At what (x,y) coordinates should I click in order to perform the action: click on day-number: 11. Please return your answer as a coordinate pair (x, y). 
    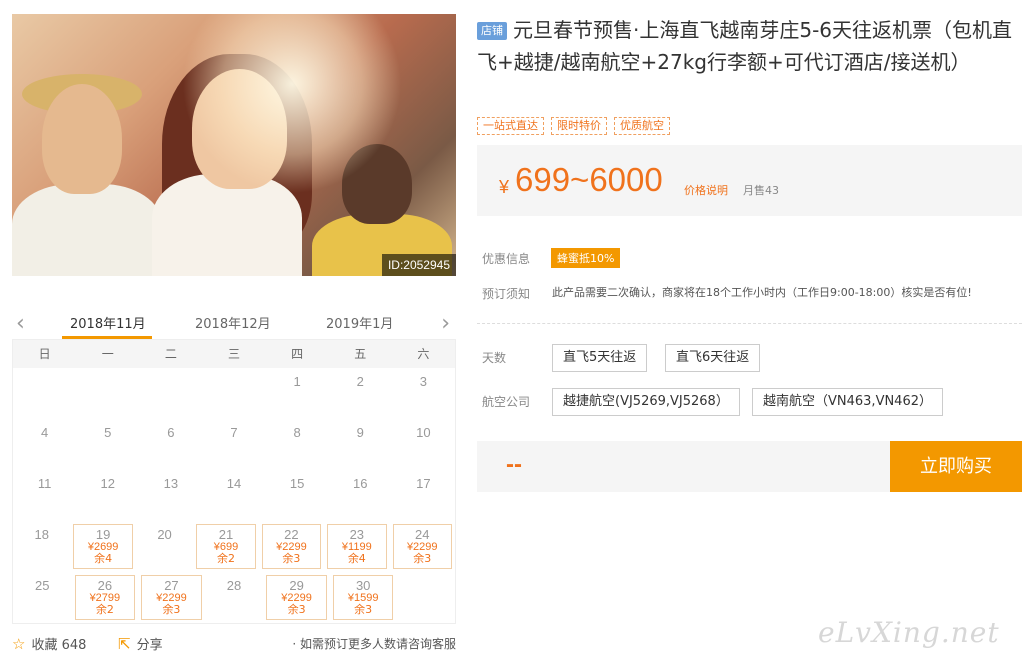
    Looking at the image, I should click on (44, 483).